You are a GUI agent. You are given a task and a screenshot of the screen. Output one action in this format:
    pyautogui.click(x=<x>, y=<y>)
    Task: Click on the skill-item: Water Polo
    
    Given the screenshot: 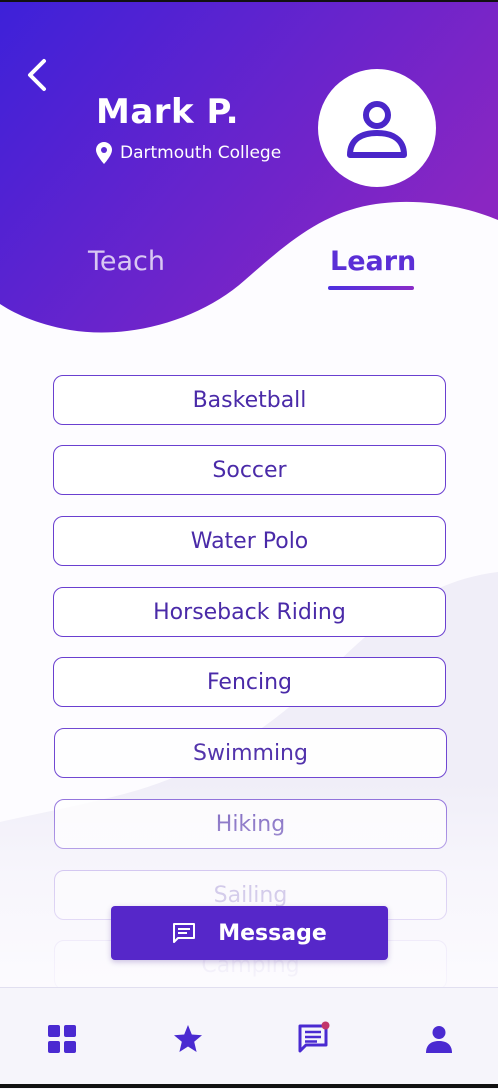 What is the action you would take?
    pyautogui.click(x=249, y=541)
    